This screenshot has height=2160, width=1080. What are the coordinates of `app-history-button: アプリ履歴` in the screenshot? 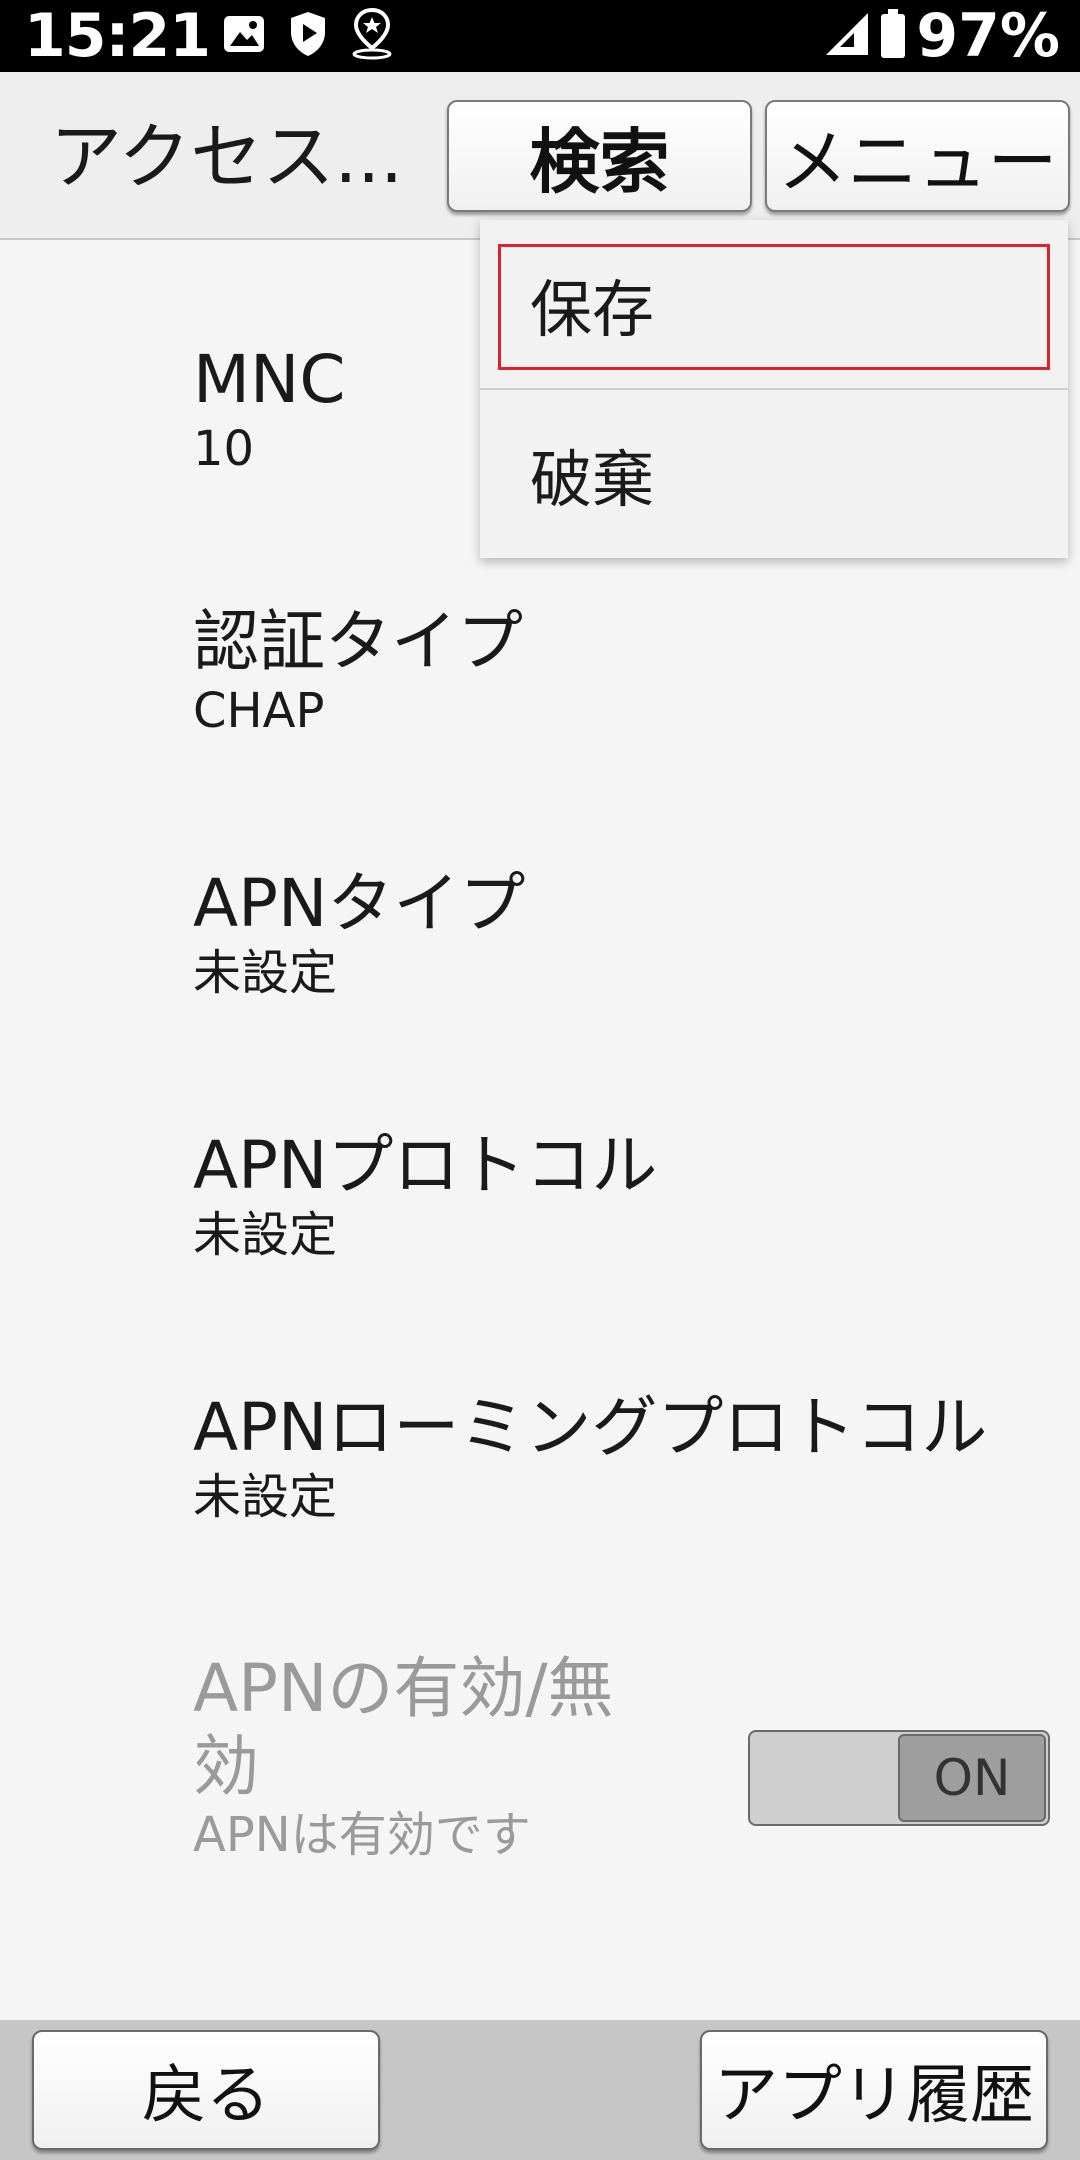 It's located at (874, 2090).